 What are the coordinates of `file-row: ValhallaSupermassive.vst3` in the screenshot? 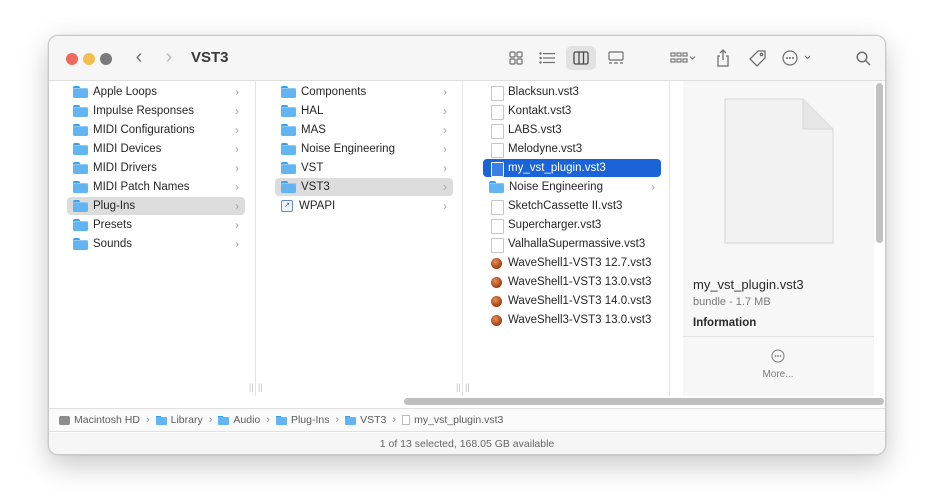 It's located at (572, 244).